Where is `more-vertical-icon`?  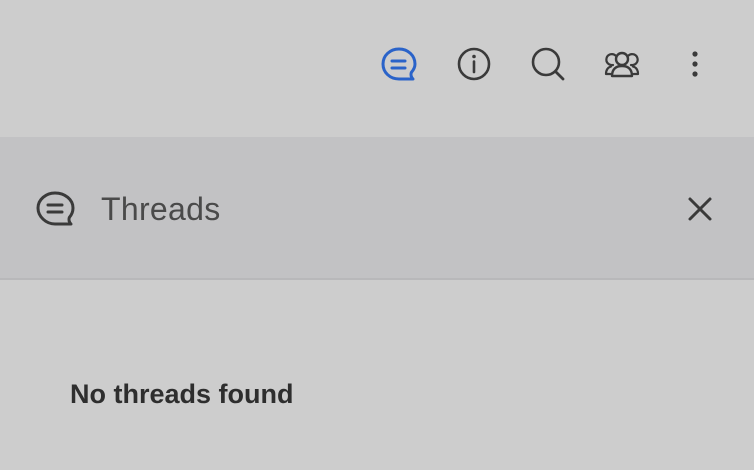 more-vertical-icon is located at coordinates (695, 64).